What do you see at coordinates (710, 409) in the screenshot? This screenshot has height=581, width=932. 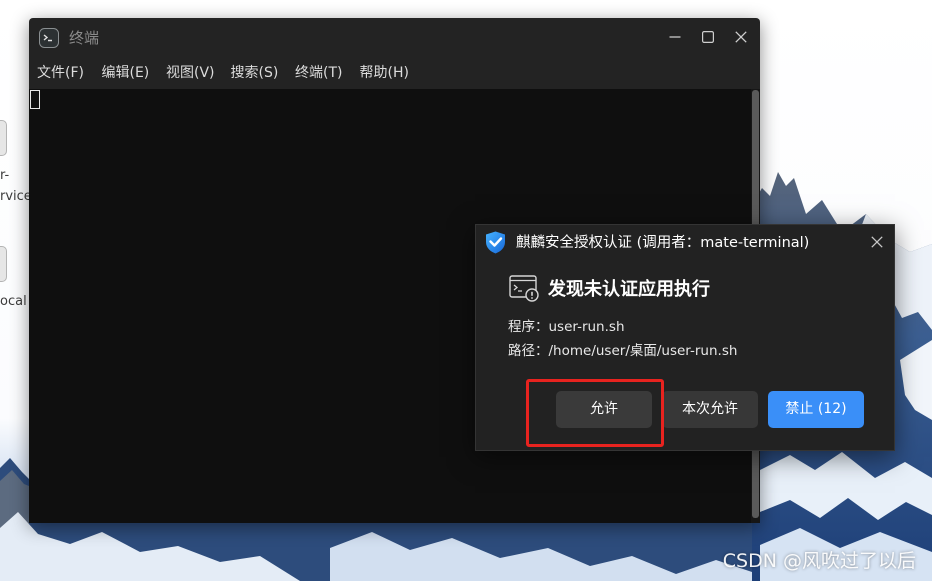 I see `allow-once-button: 本次允许` at bounding box center [710, 409].